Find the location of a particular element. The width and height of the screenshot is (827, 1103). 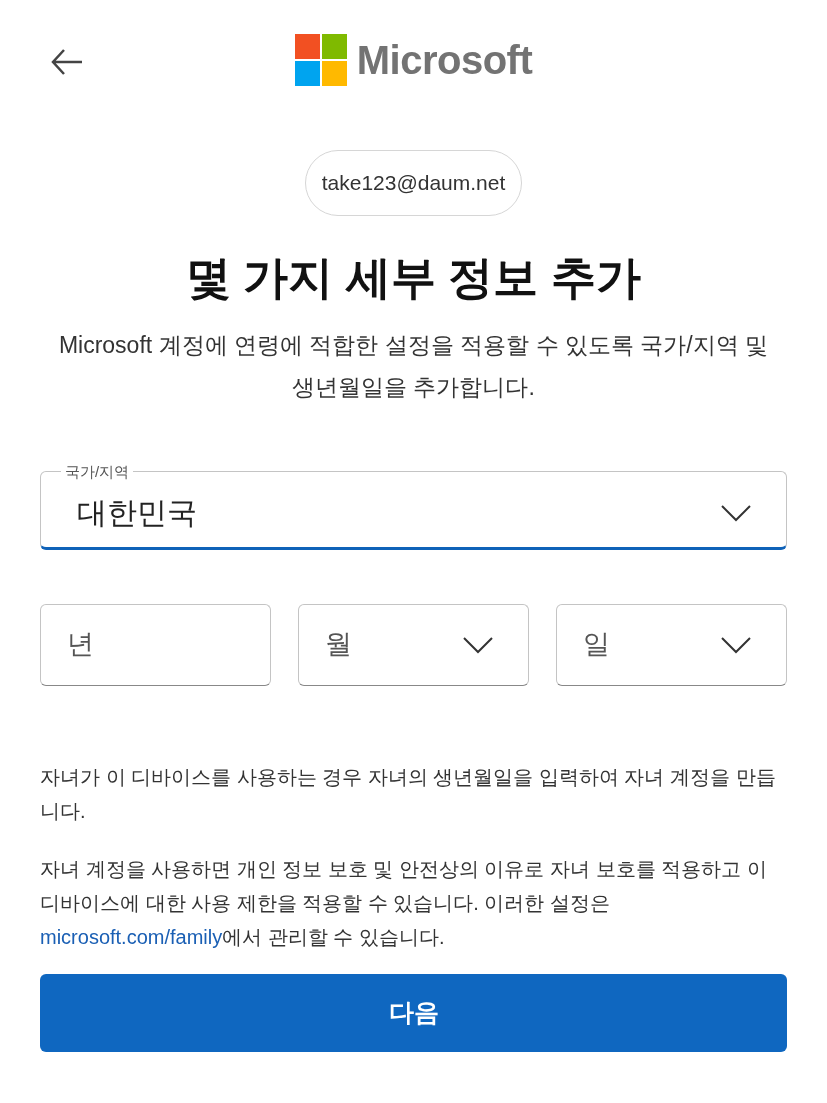

select-placeholder: 월 is located at coordinates (338, 645).